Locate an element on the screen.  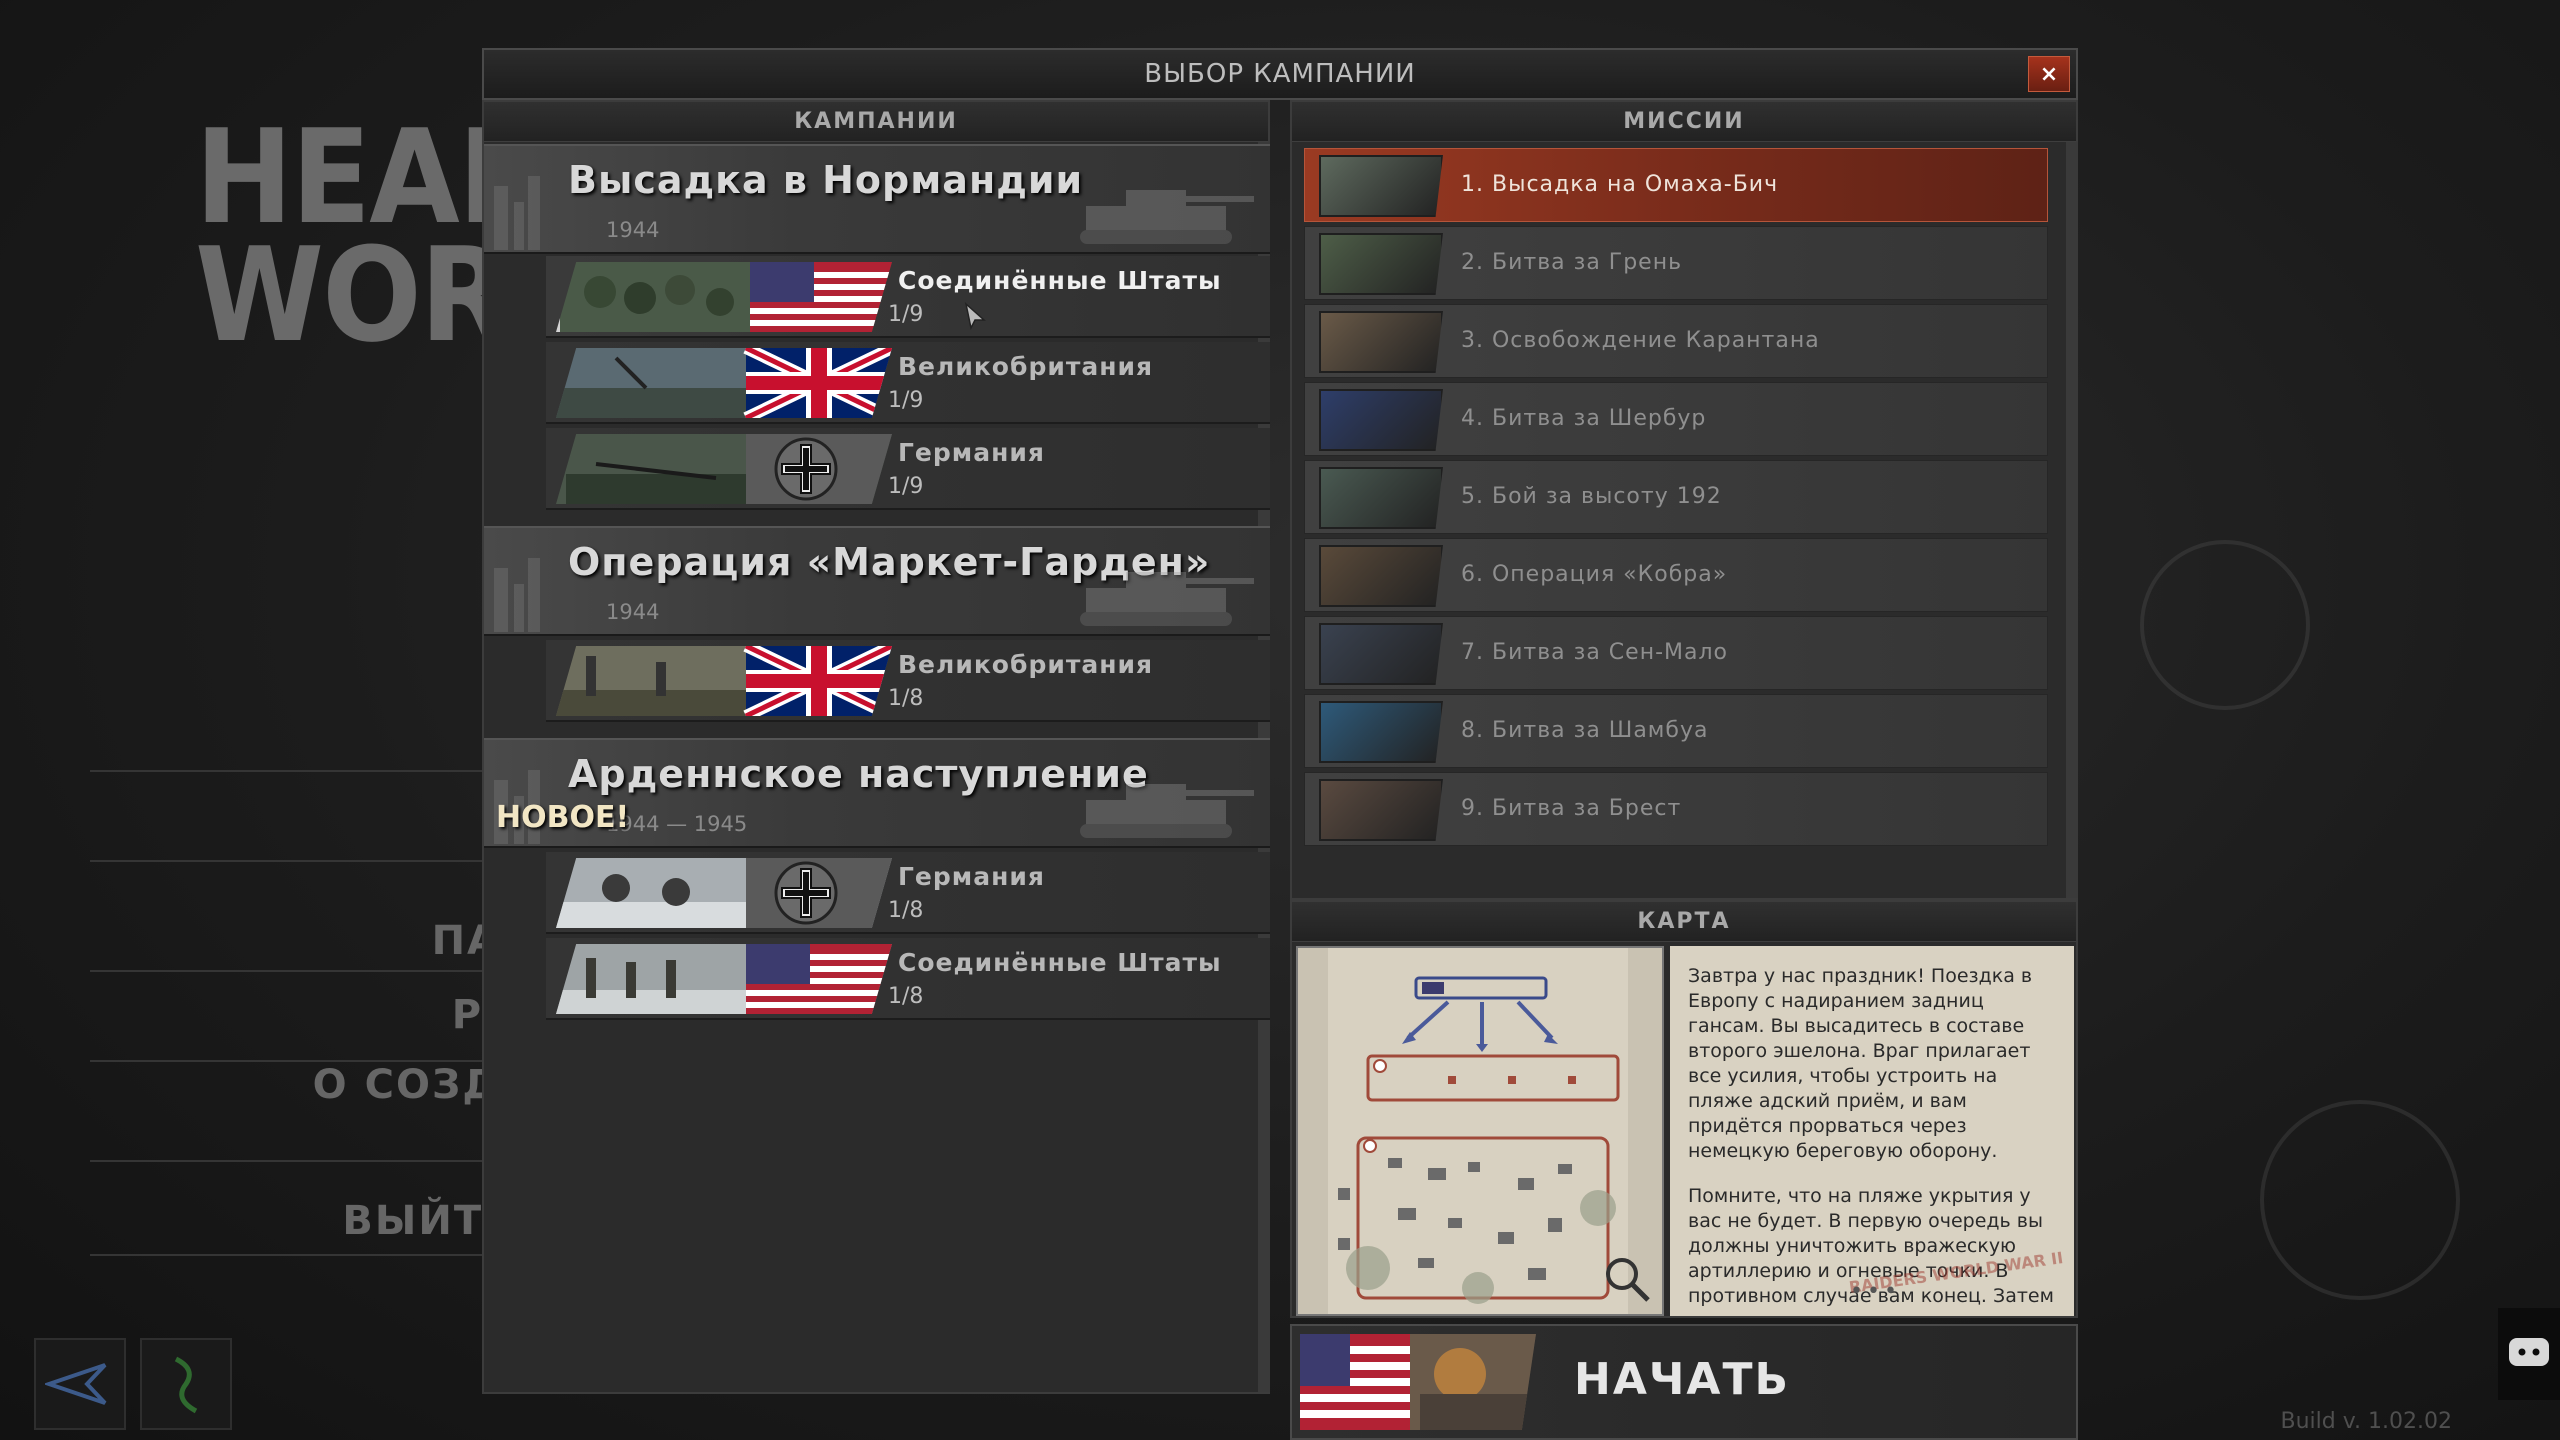
mission-label: 7. Битва за Сен-Мало is located at coordinates (1595, 652).